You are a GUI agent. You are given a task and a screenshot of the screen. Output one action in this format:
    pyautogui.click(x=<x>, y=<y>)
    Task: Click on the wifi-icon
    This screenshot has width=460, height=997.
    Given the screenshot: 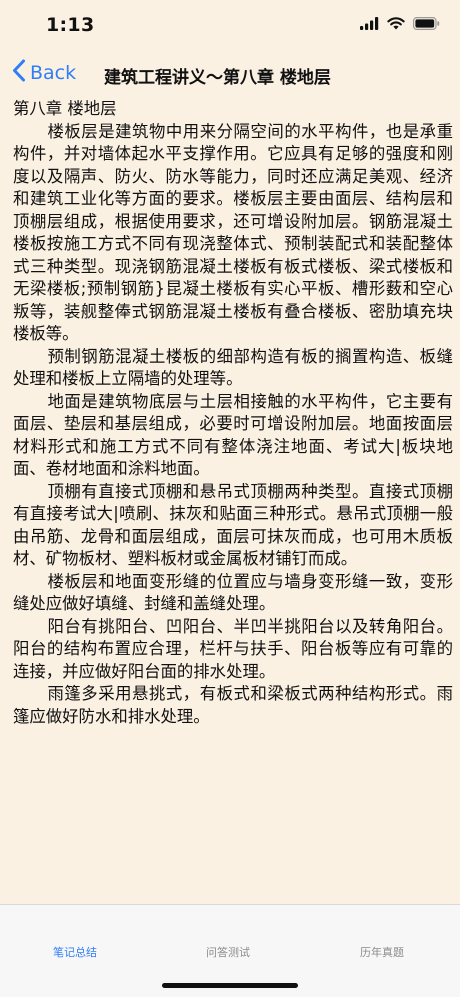 What is the action you would take?
    pyautogui.click(x=396, y=24)
    